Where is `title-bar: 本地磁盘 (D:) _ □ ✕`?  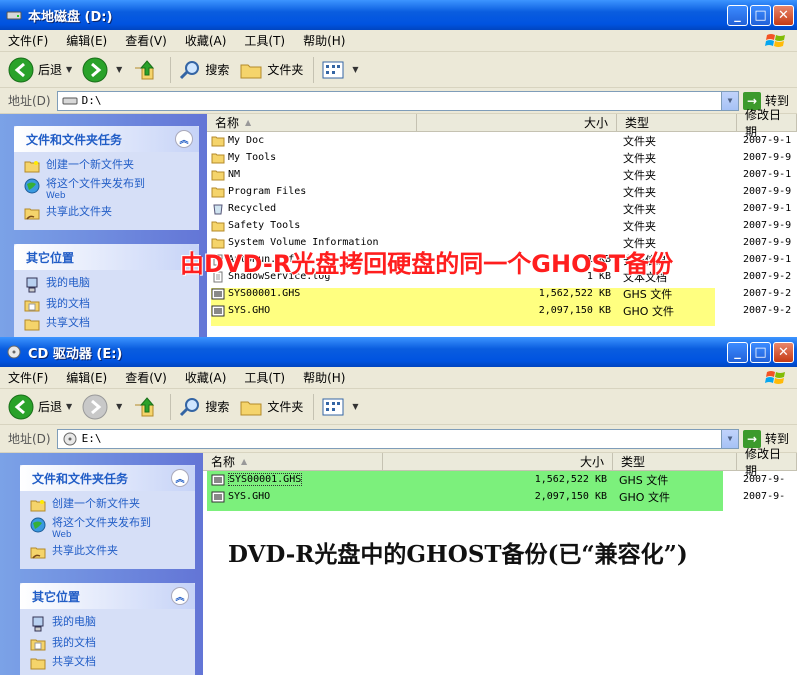
title-bar: 本地磁盘 (D:) _ □ ✕ is located at coordinates (398, 15).